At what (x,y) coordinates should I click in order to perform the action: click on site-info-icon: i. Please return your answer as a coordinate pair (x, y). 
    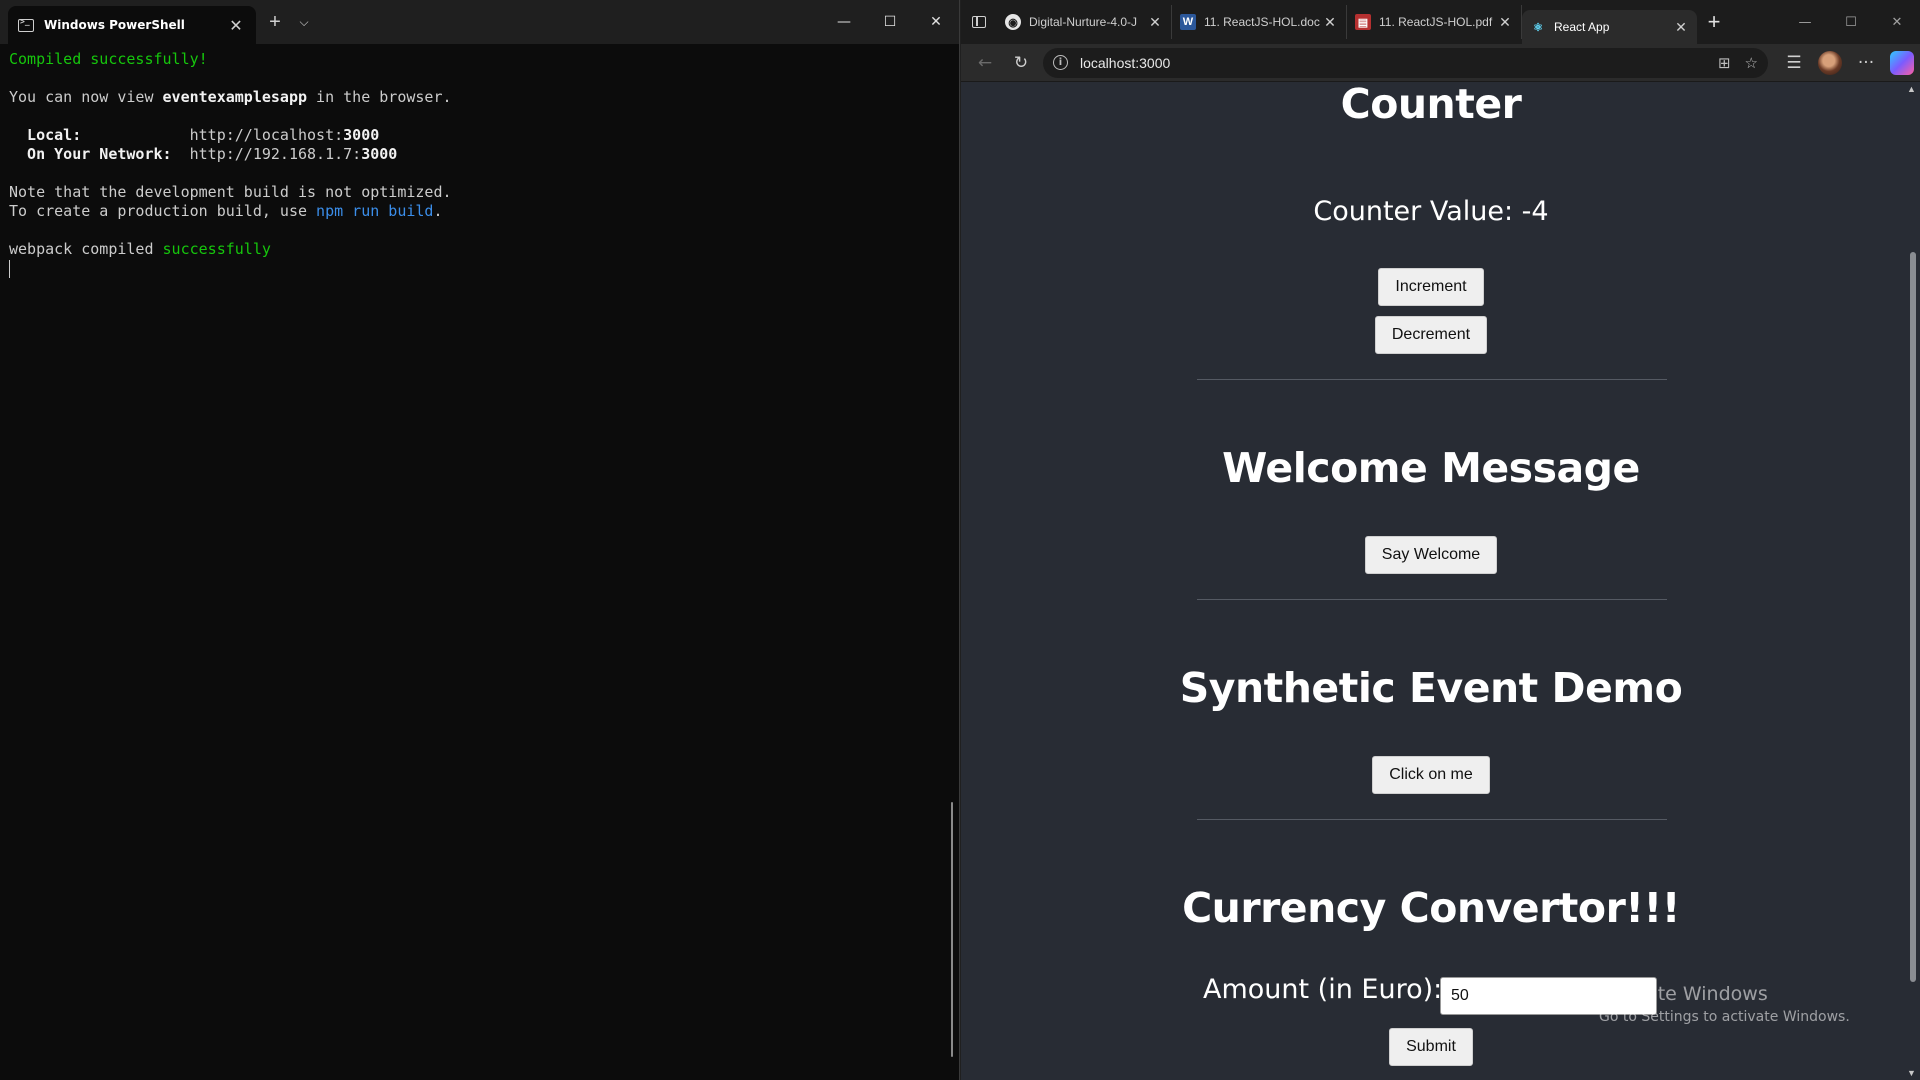
    Looking at the image, I should click on (1060, 62).